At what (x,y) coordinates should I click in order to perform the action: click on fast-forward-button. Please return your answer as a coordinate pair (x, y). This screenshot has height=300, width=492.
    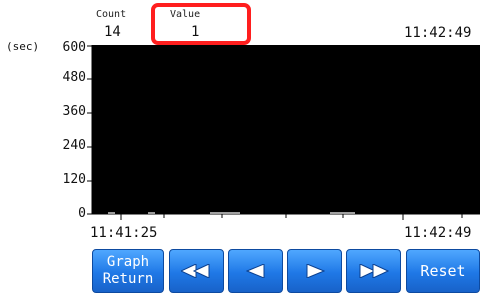
    Looking at the image, I should click on (373, 271).